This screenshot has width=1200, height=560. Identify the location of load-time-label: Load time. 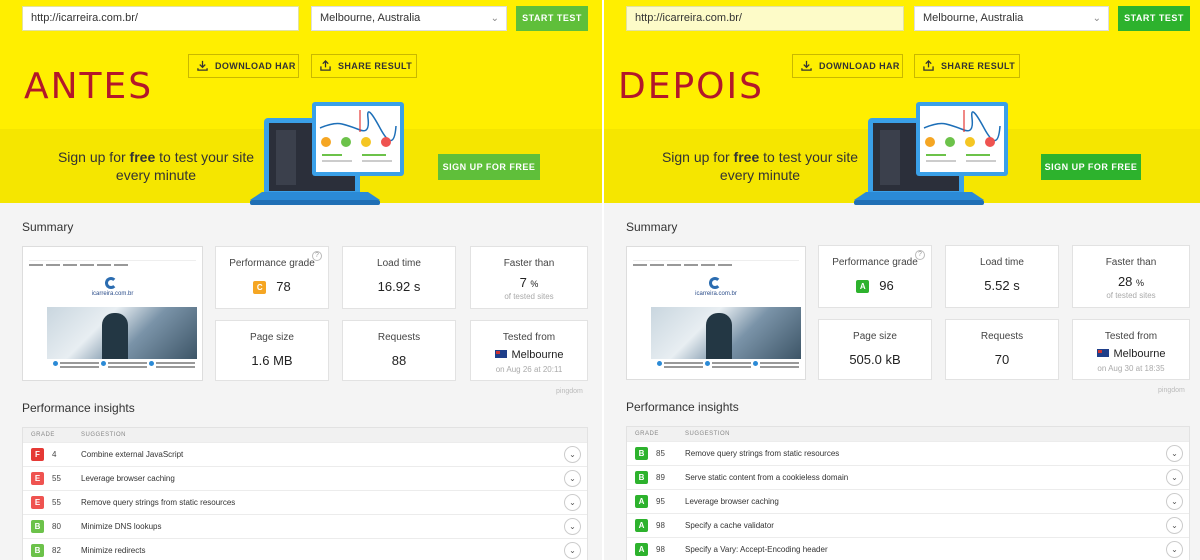
(1002, 262).